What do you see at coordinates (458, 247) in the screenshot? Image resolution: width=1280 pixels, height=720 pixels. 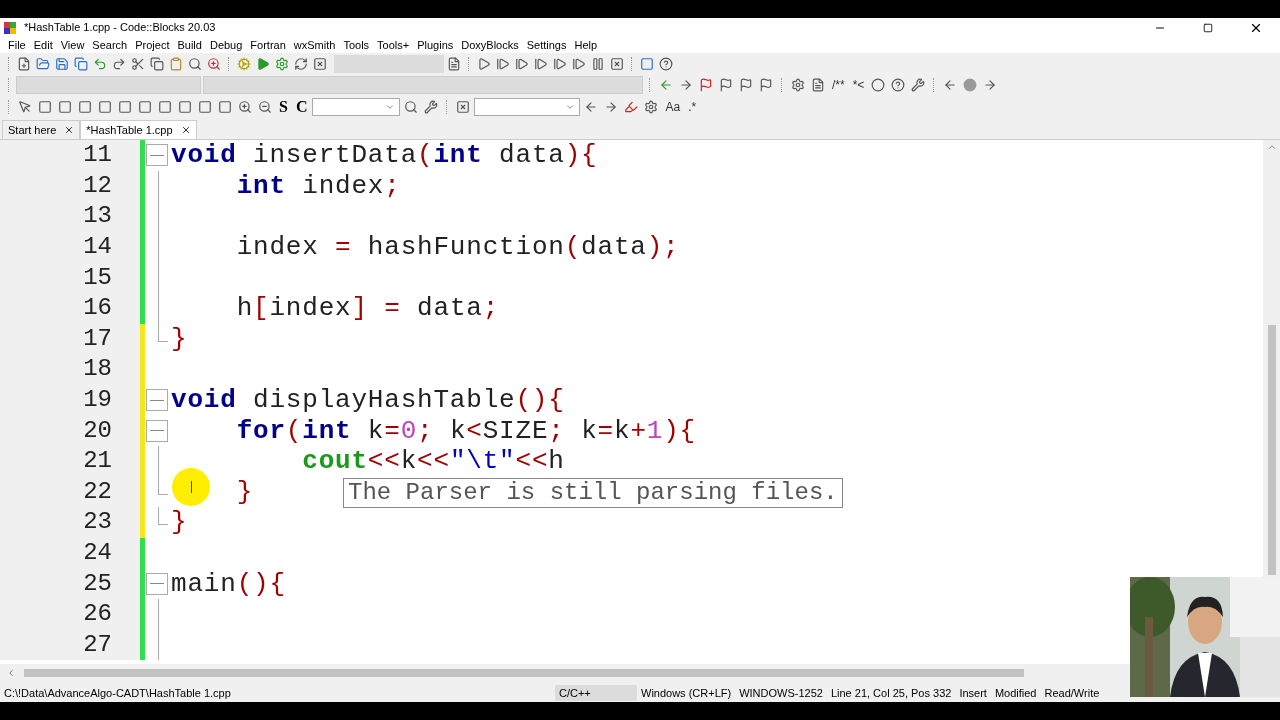 I see `code-line: index = hashFunction(data);` at bounding box center [458, 247].